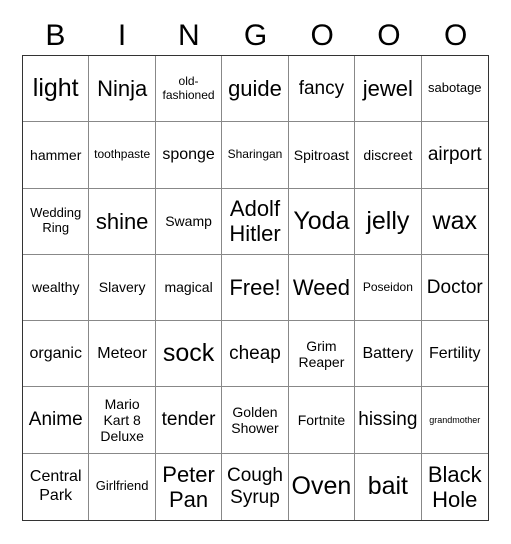 This screenshot has height=544, width=511. I want to click on bingo-cell: light, so click(56, 89).